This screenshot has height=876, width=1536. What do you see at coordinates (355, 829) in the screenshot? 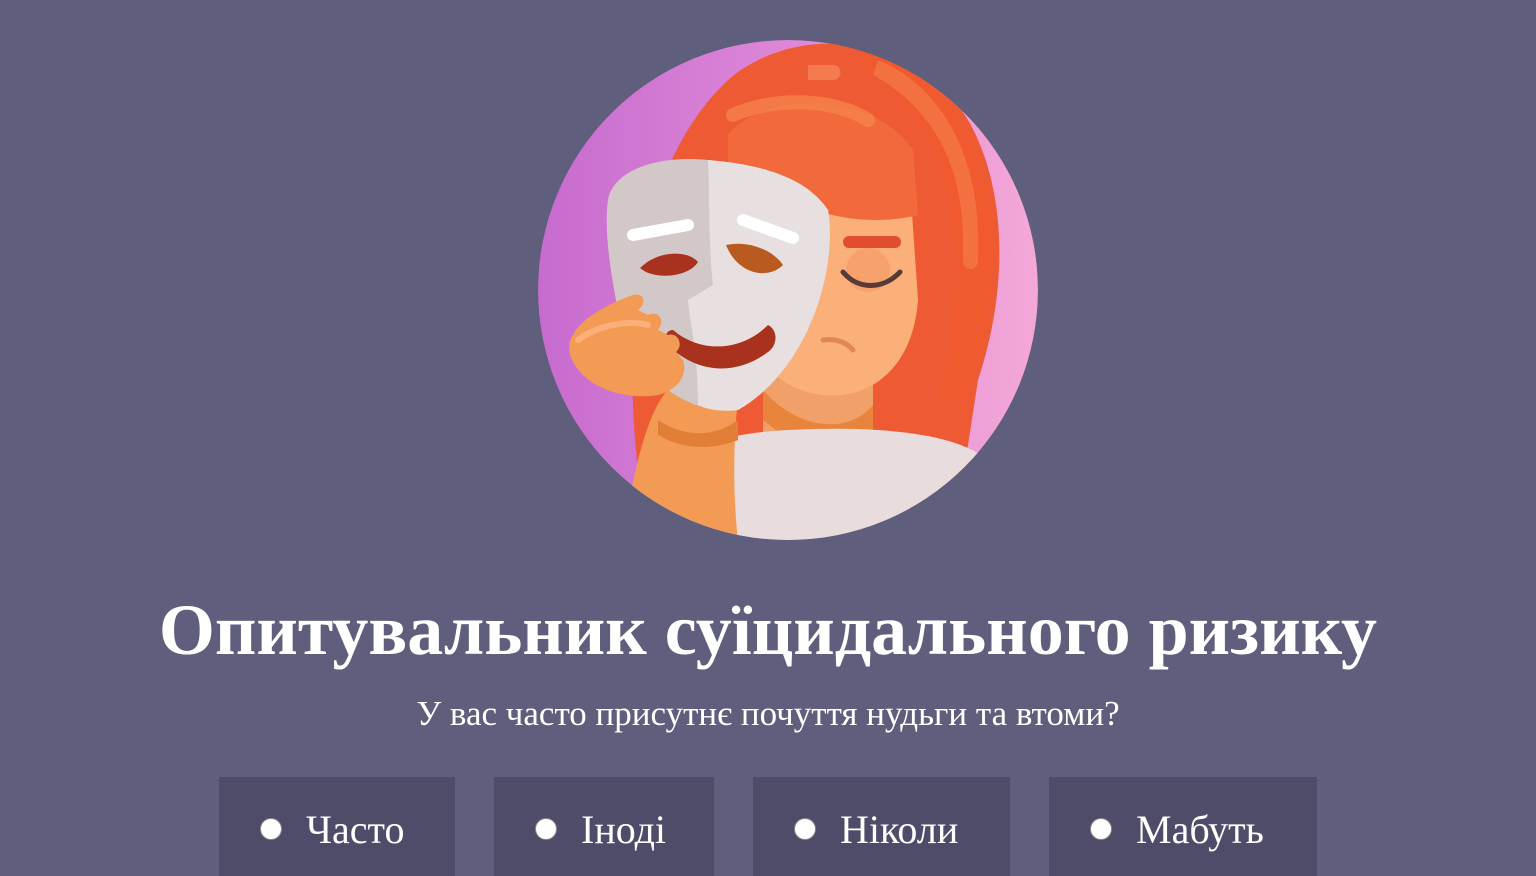
I see `option-label: Часто` at bounding box center [355, 829].